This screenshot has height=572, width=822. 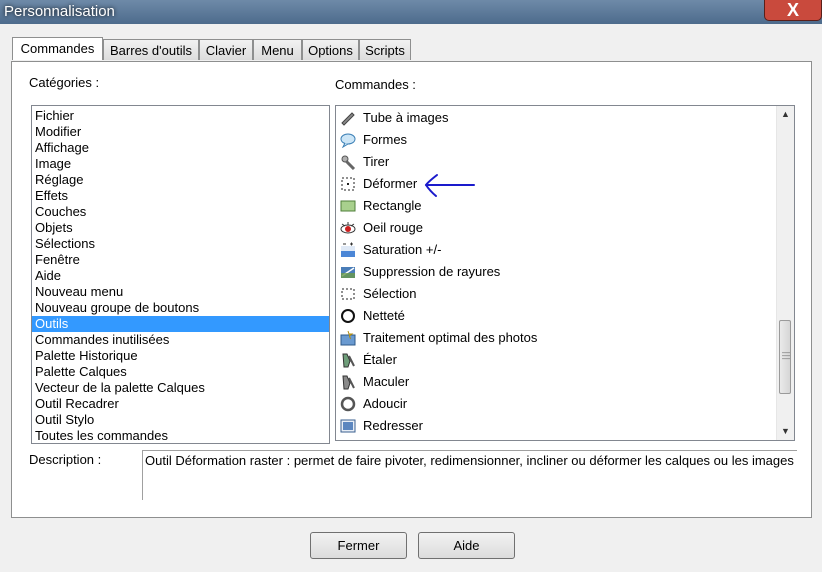 What do you see at coordinates (180, 196) in the screenshot?
I see `category-item: Effets` at bounding box center [180, 196].